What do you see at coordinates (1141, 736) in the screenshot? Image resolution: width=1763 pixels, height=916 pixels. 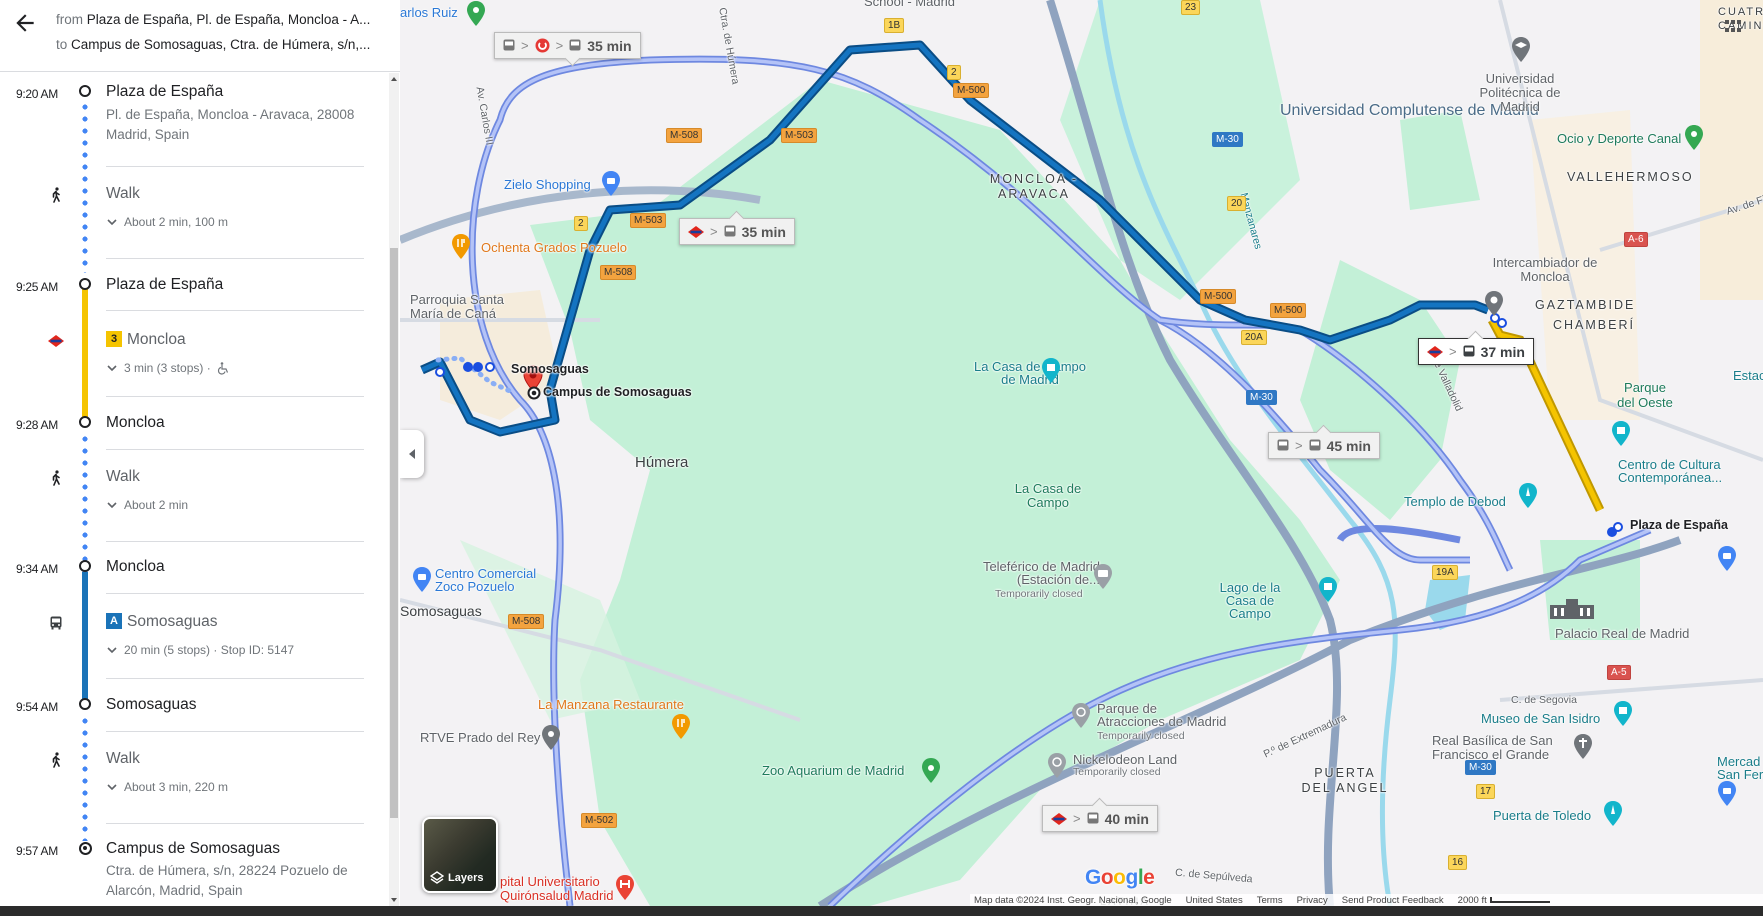 I see `status-label: Temporarily closed` at bounding box center [1141, 736].